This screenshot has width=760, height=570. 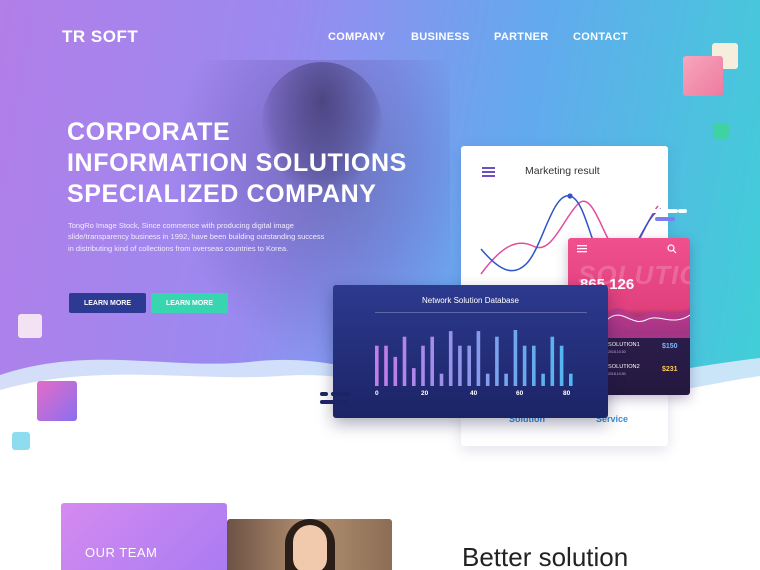 What do you see at coordinates (440, 37) in the screenshot?
I see `nav-business: BUSINESS` at bounding box center [440, 37].